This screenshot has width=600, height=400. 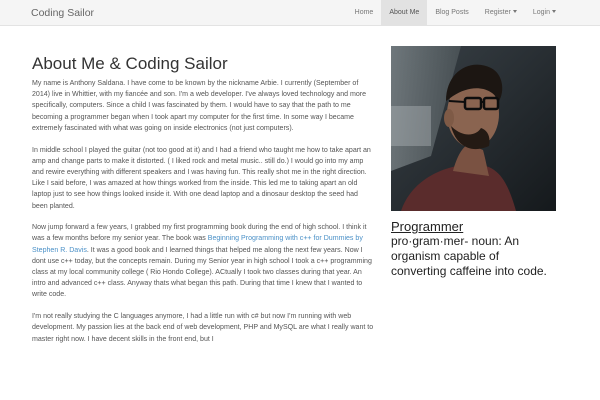 I want to click on profile-photo, so click(x=473, y=128).